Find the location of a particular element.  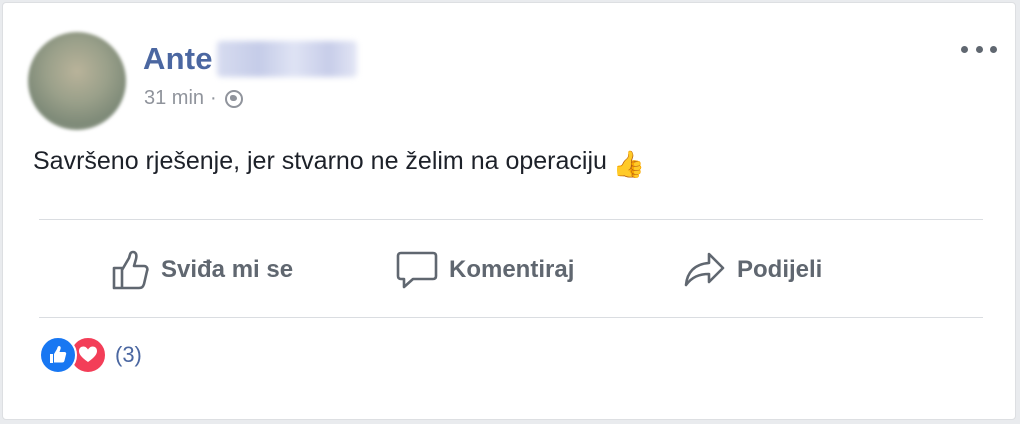

more-options-button is located at coordinates (979, 49).